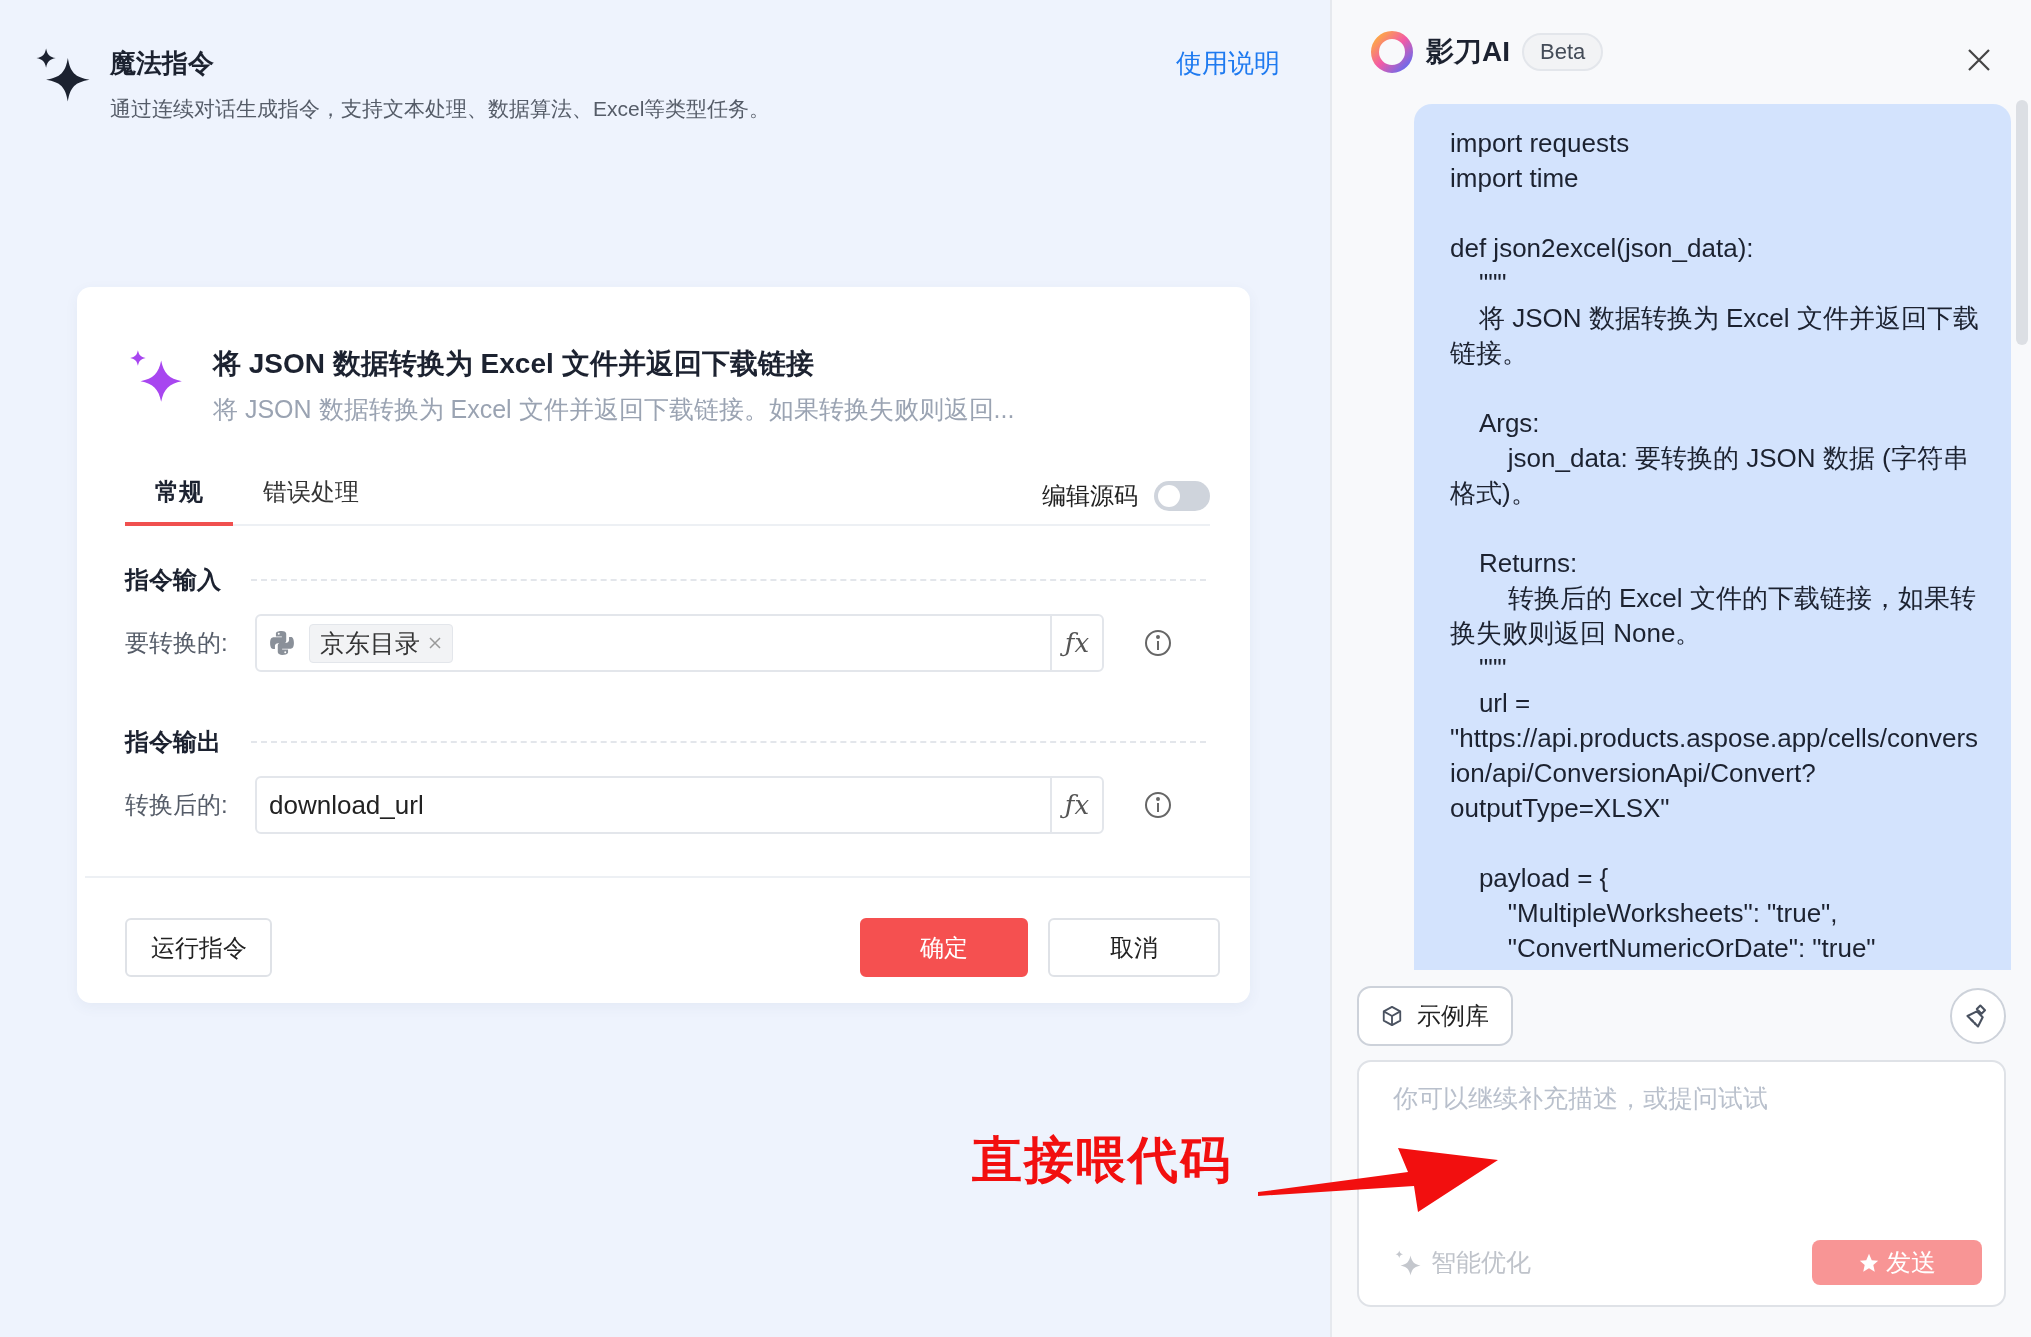 The width and height of the screenshot is (2031, 1337). Describe the element at coordinates (679, 805) in the screenshot. I see `input-field: download_url ƒx` at that location.